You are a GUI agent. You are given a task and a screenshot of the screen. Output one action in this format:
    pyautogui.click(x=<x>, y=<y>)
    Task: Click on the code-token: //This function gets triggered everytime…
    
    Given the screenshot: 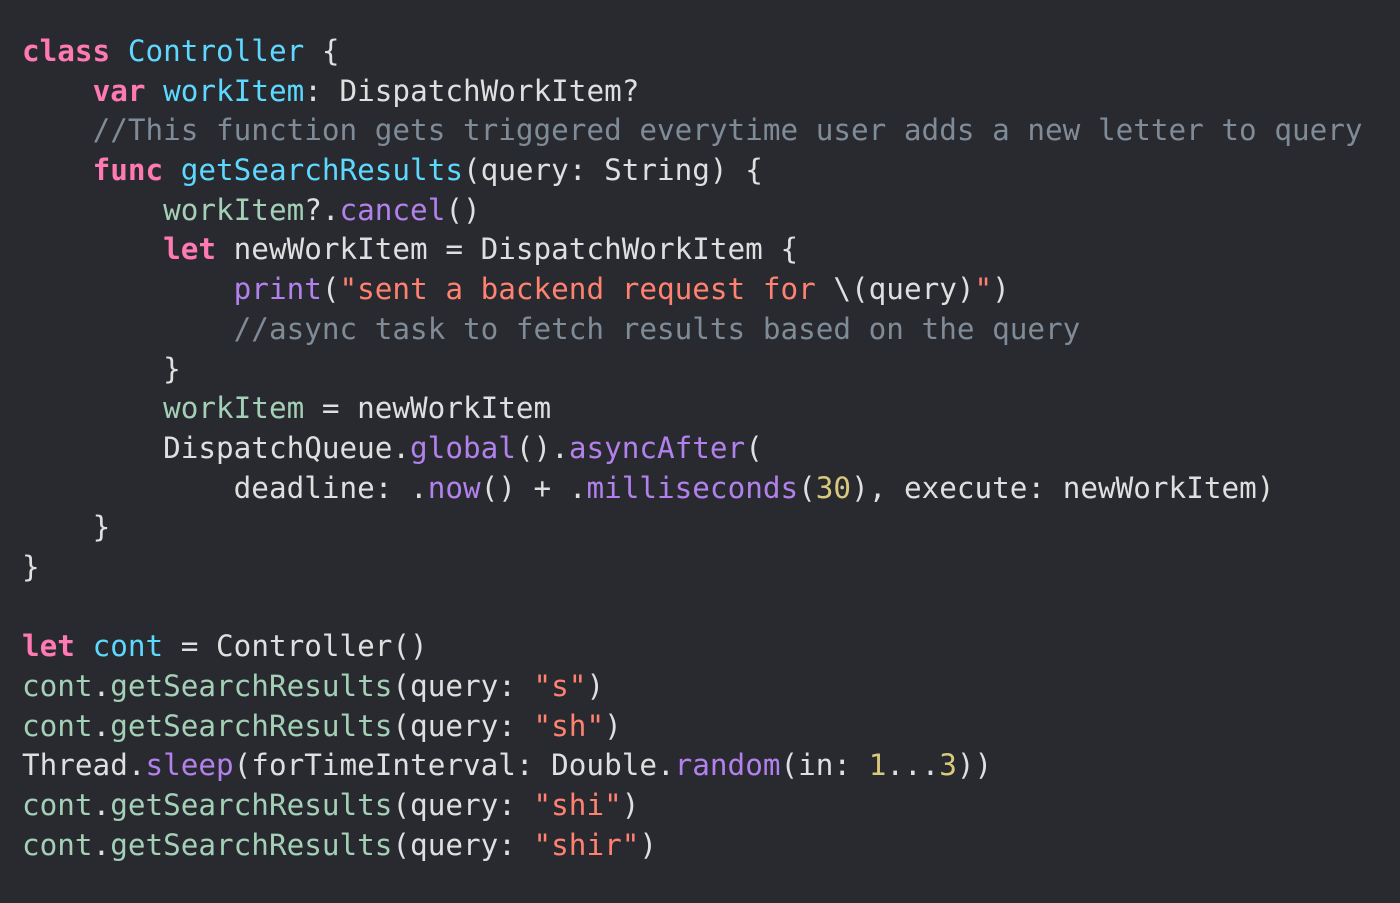 What is the action you would take?
    pyautogui.click(x=727, y=130)
    